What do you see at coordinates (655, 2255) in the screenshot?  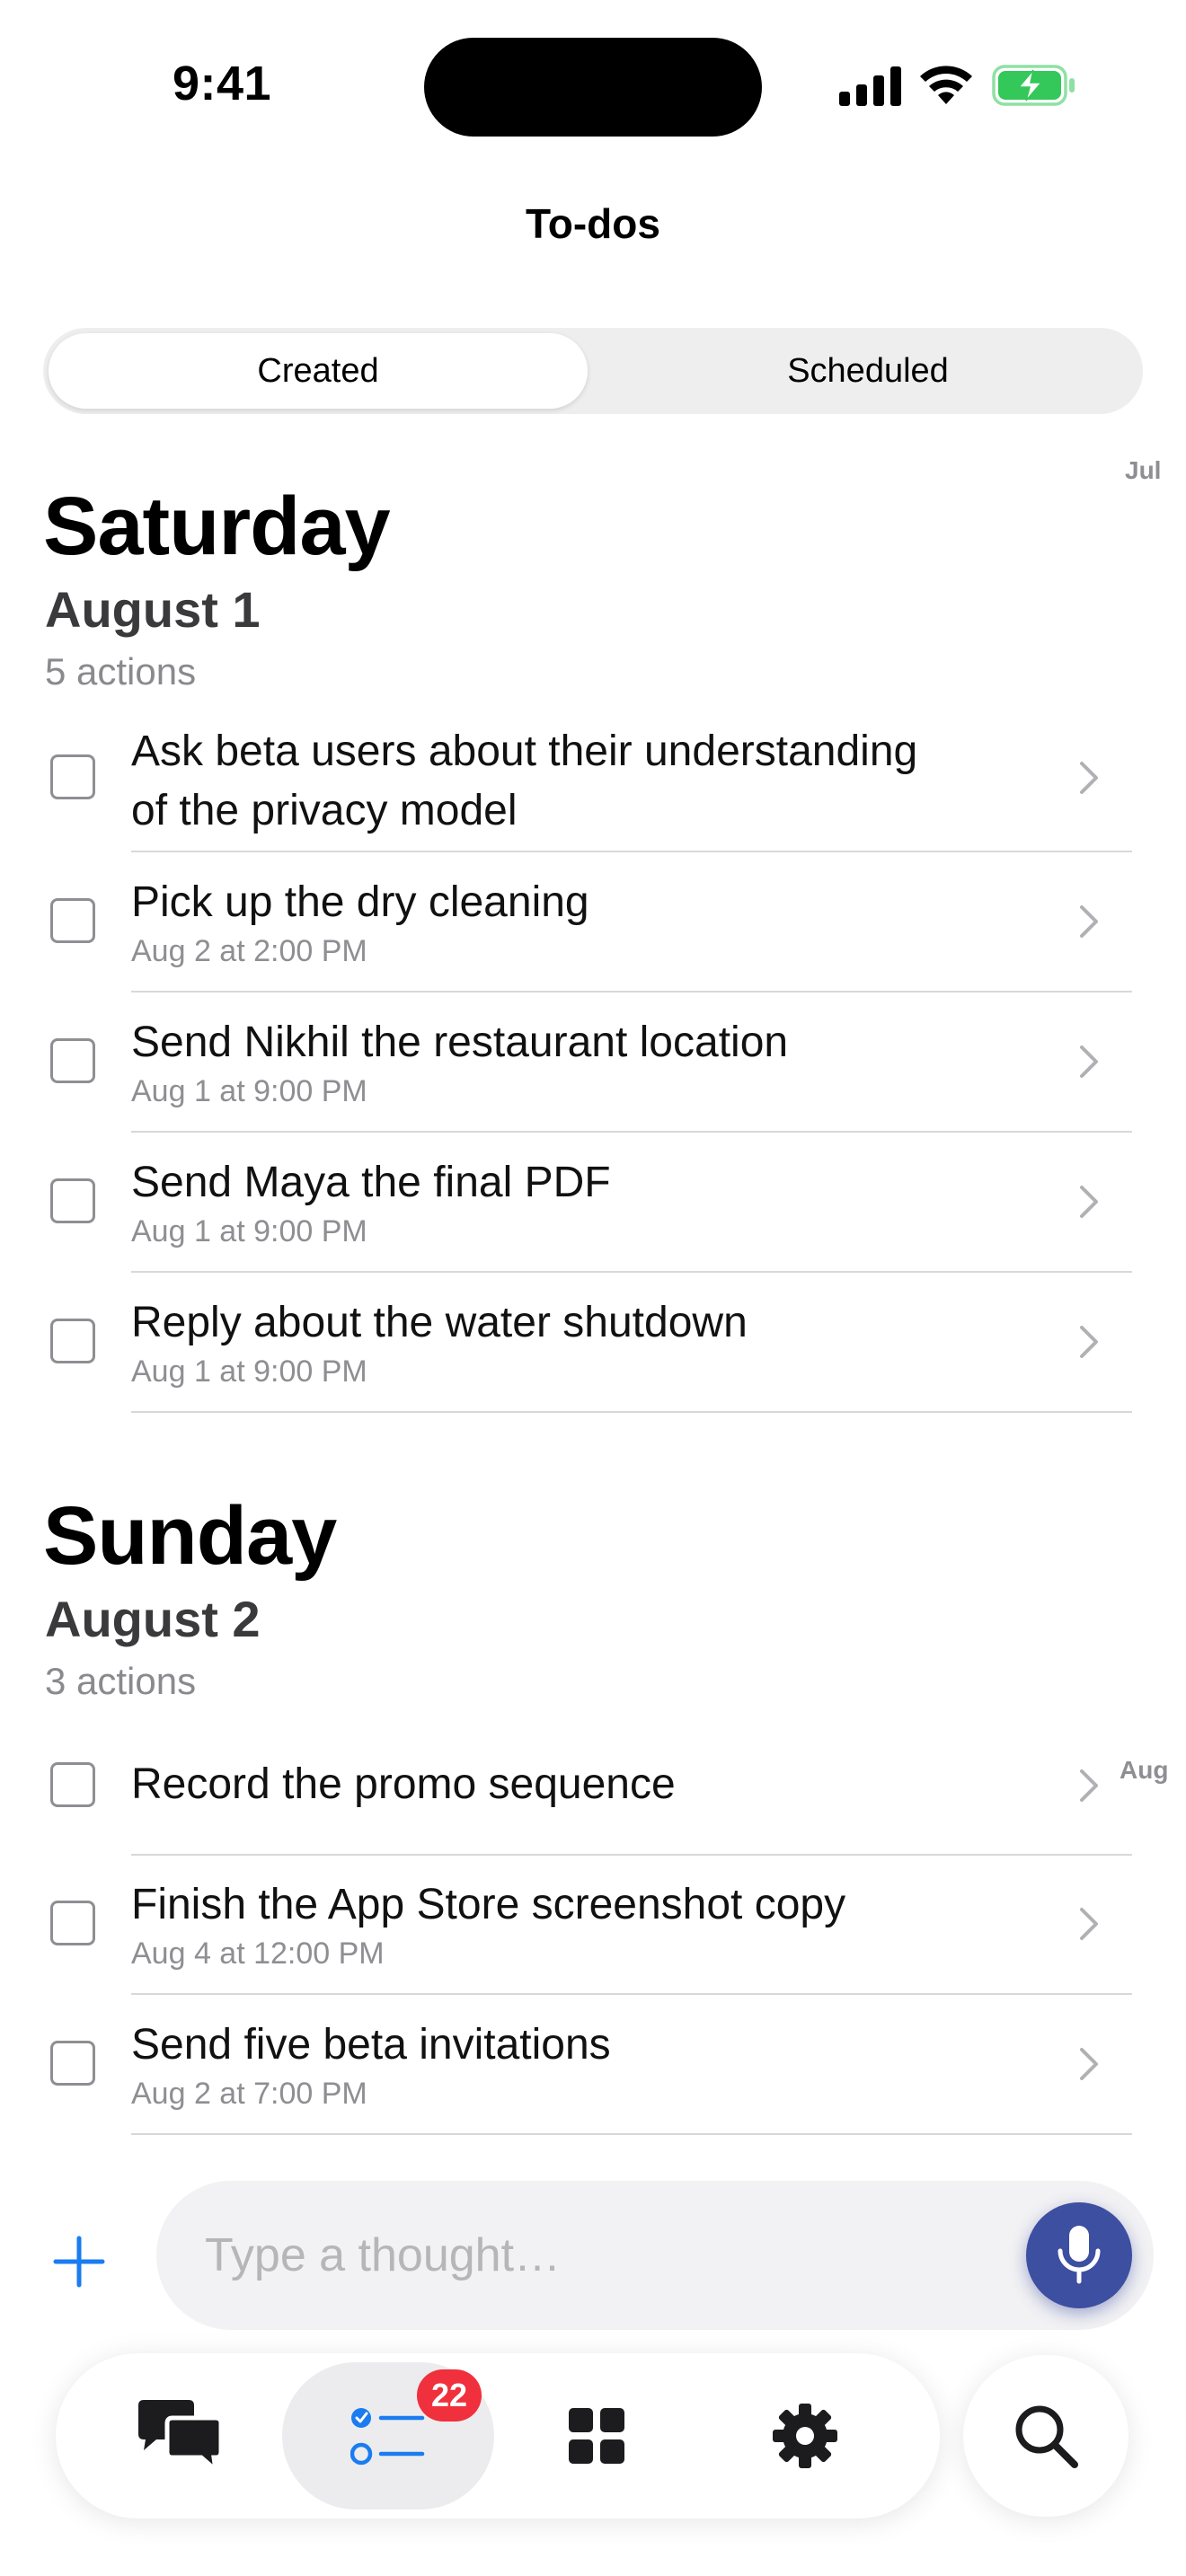 I see `thought-input` at bounding box center [655, 2255].